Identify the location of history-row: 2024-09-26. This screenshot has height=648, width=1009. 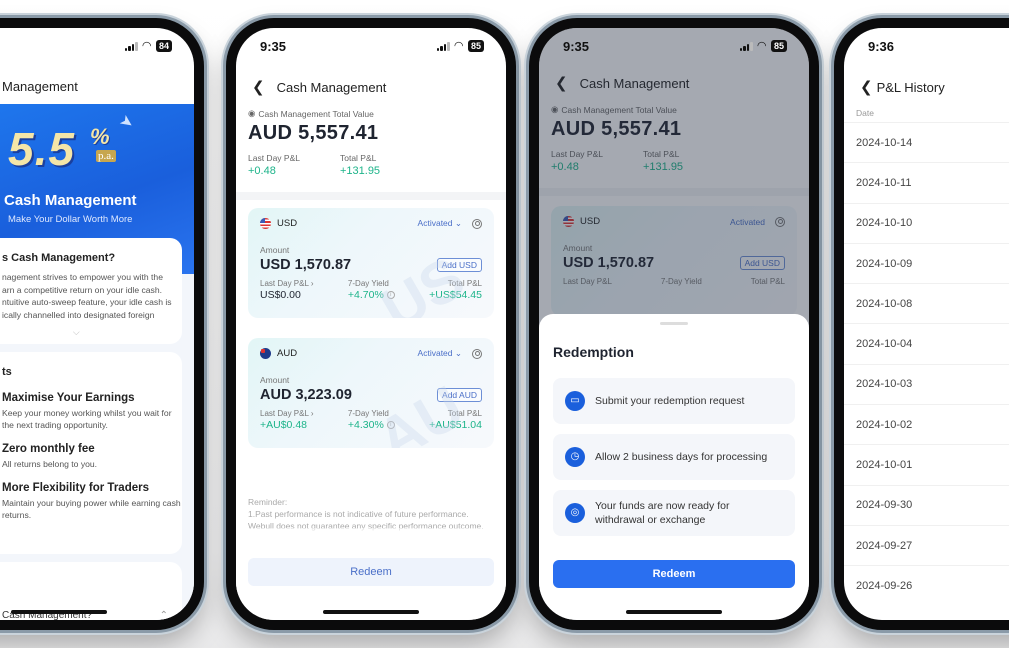
(926, 585).